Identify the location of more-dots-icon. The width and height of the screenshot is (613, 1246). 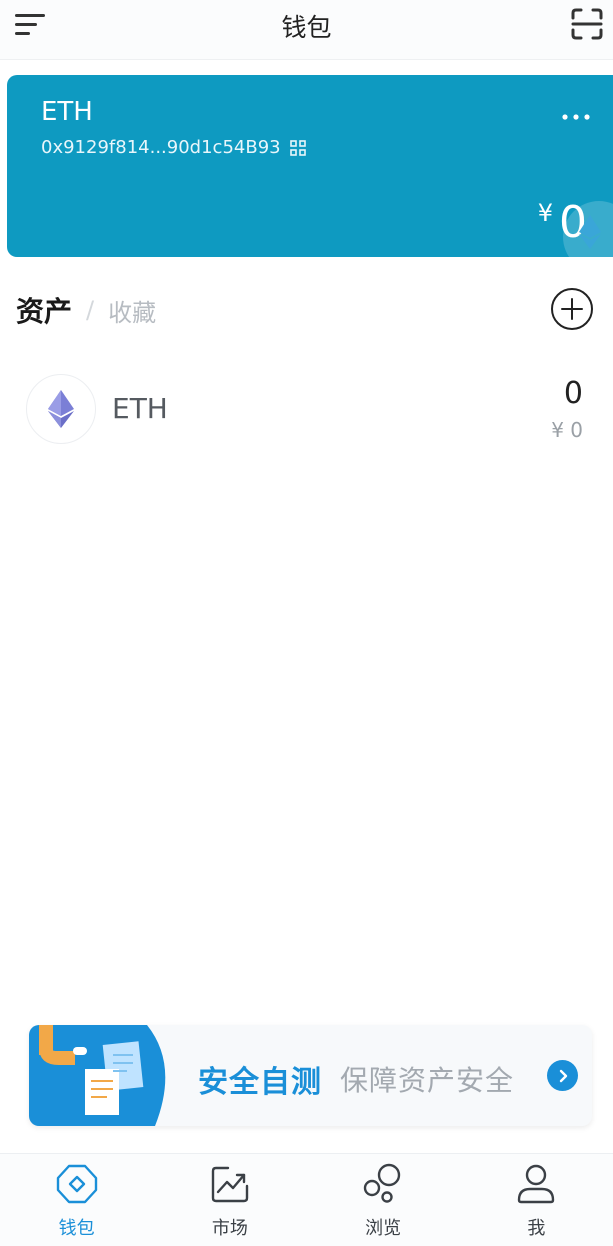
(576, 117).